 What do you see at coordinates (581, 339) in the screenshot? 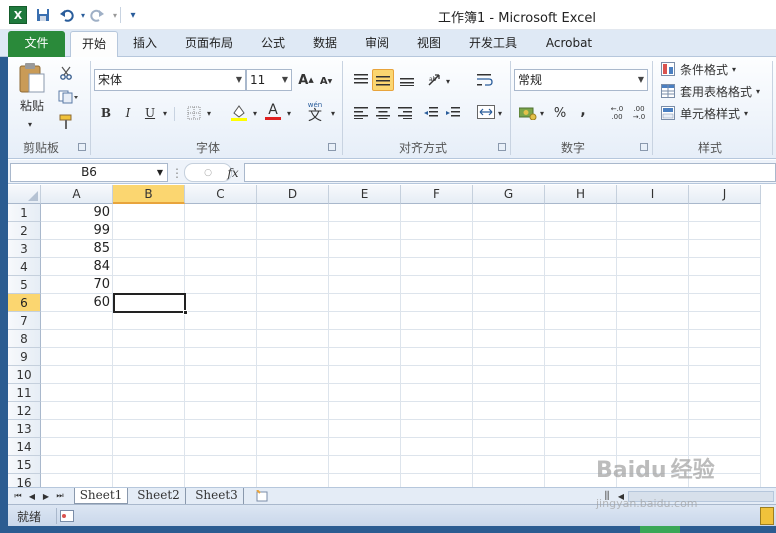
I see `cell-h8` at bounding box center [581, 339].